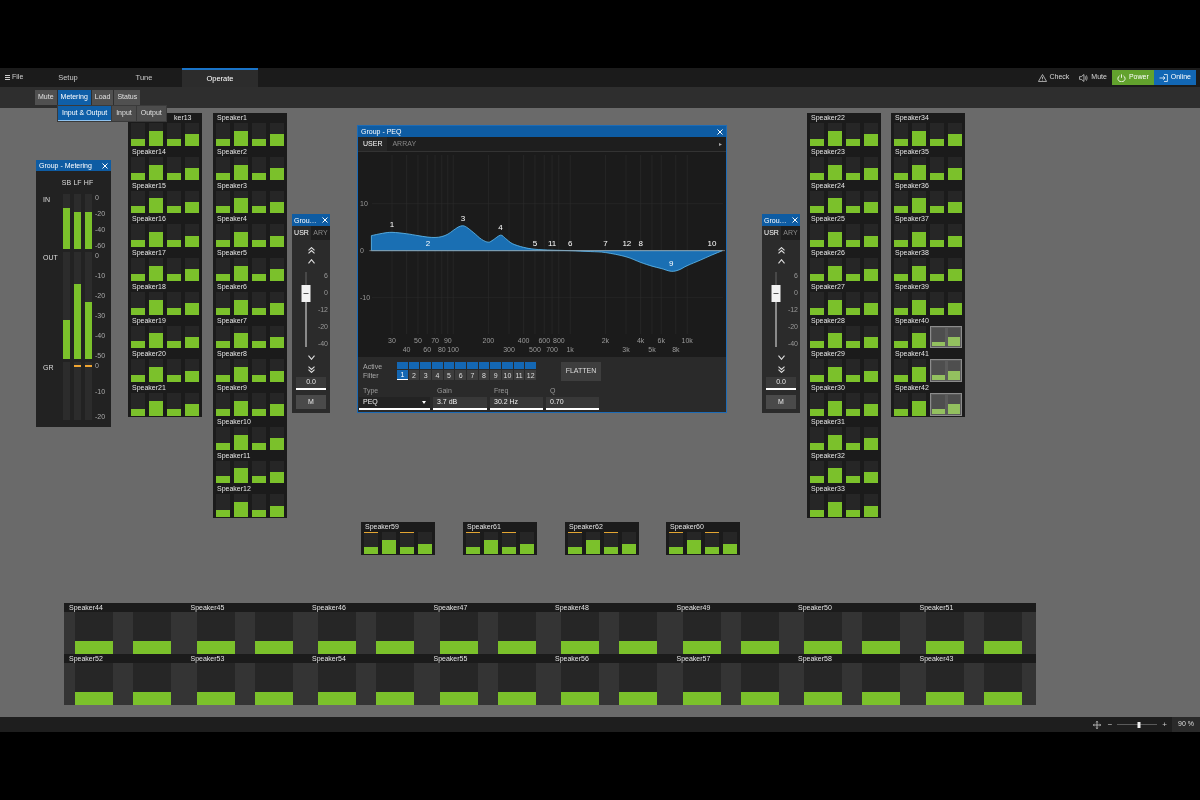  What do you see at coordinates (535, 243) in the screenshot?
I see `band-number: 5` at bounding box center [535, 243].